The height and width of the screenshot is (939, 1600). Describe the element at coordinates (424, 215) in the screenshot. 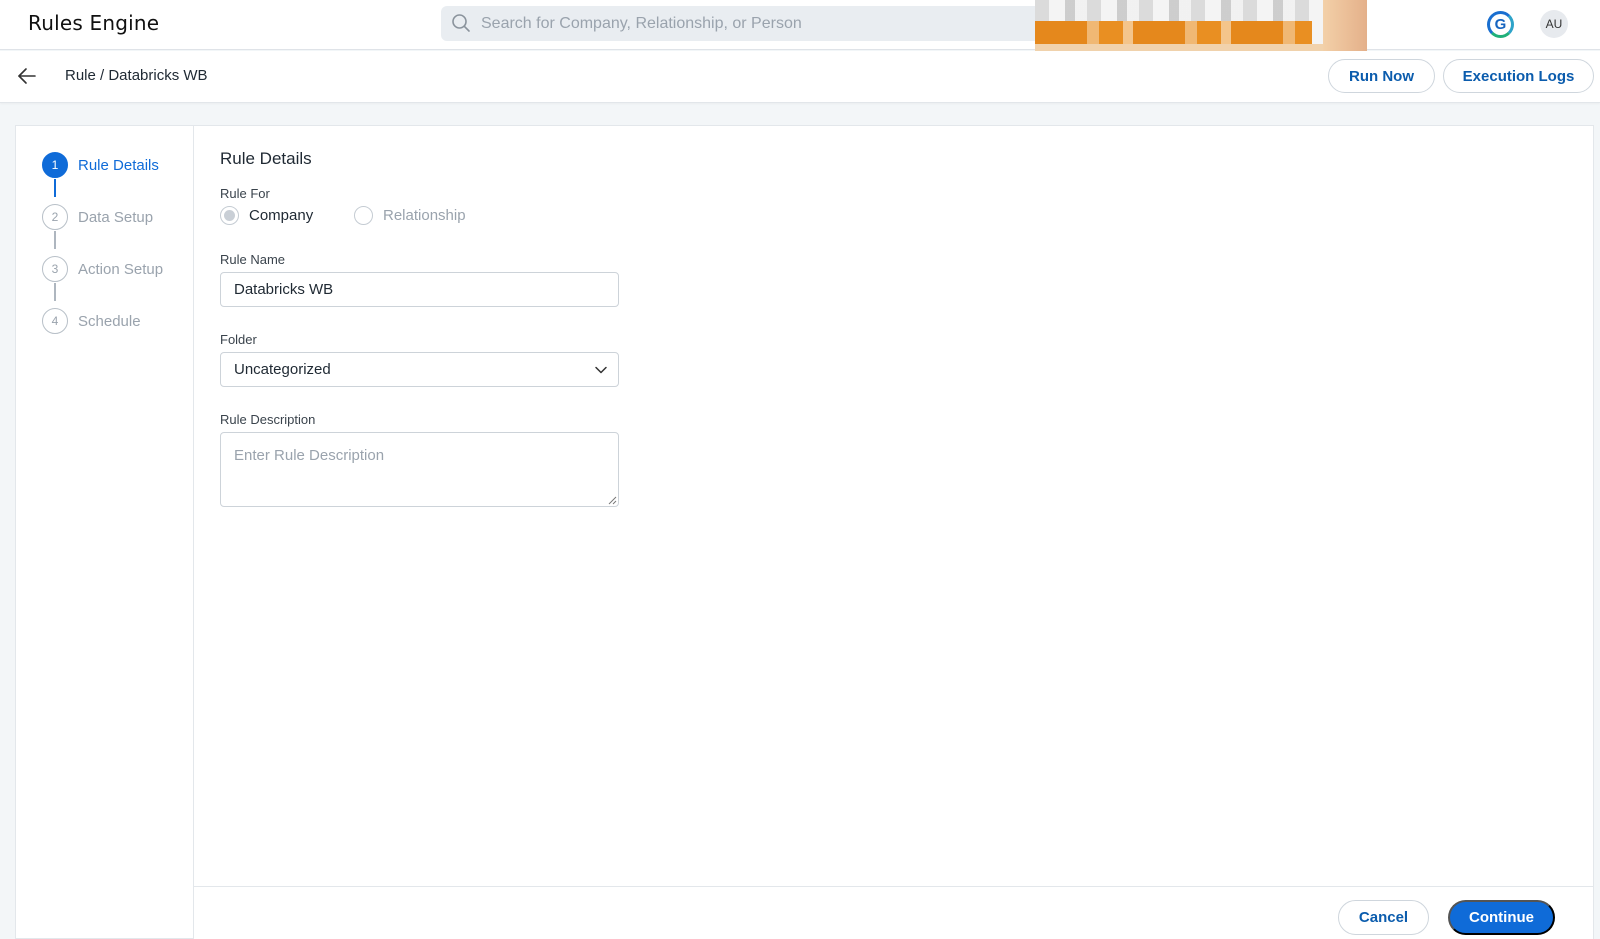

I see `radio-label: Relationship` at that location.